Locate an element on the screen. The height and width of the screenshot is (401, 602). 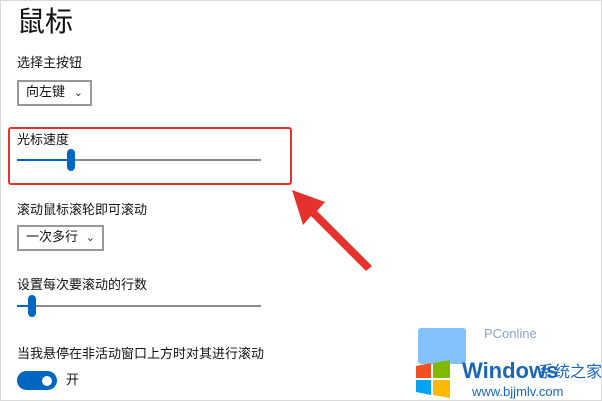
windows-logo-icon is located at coordinates (433, 379).